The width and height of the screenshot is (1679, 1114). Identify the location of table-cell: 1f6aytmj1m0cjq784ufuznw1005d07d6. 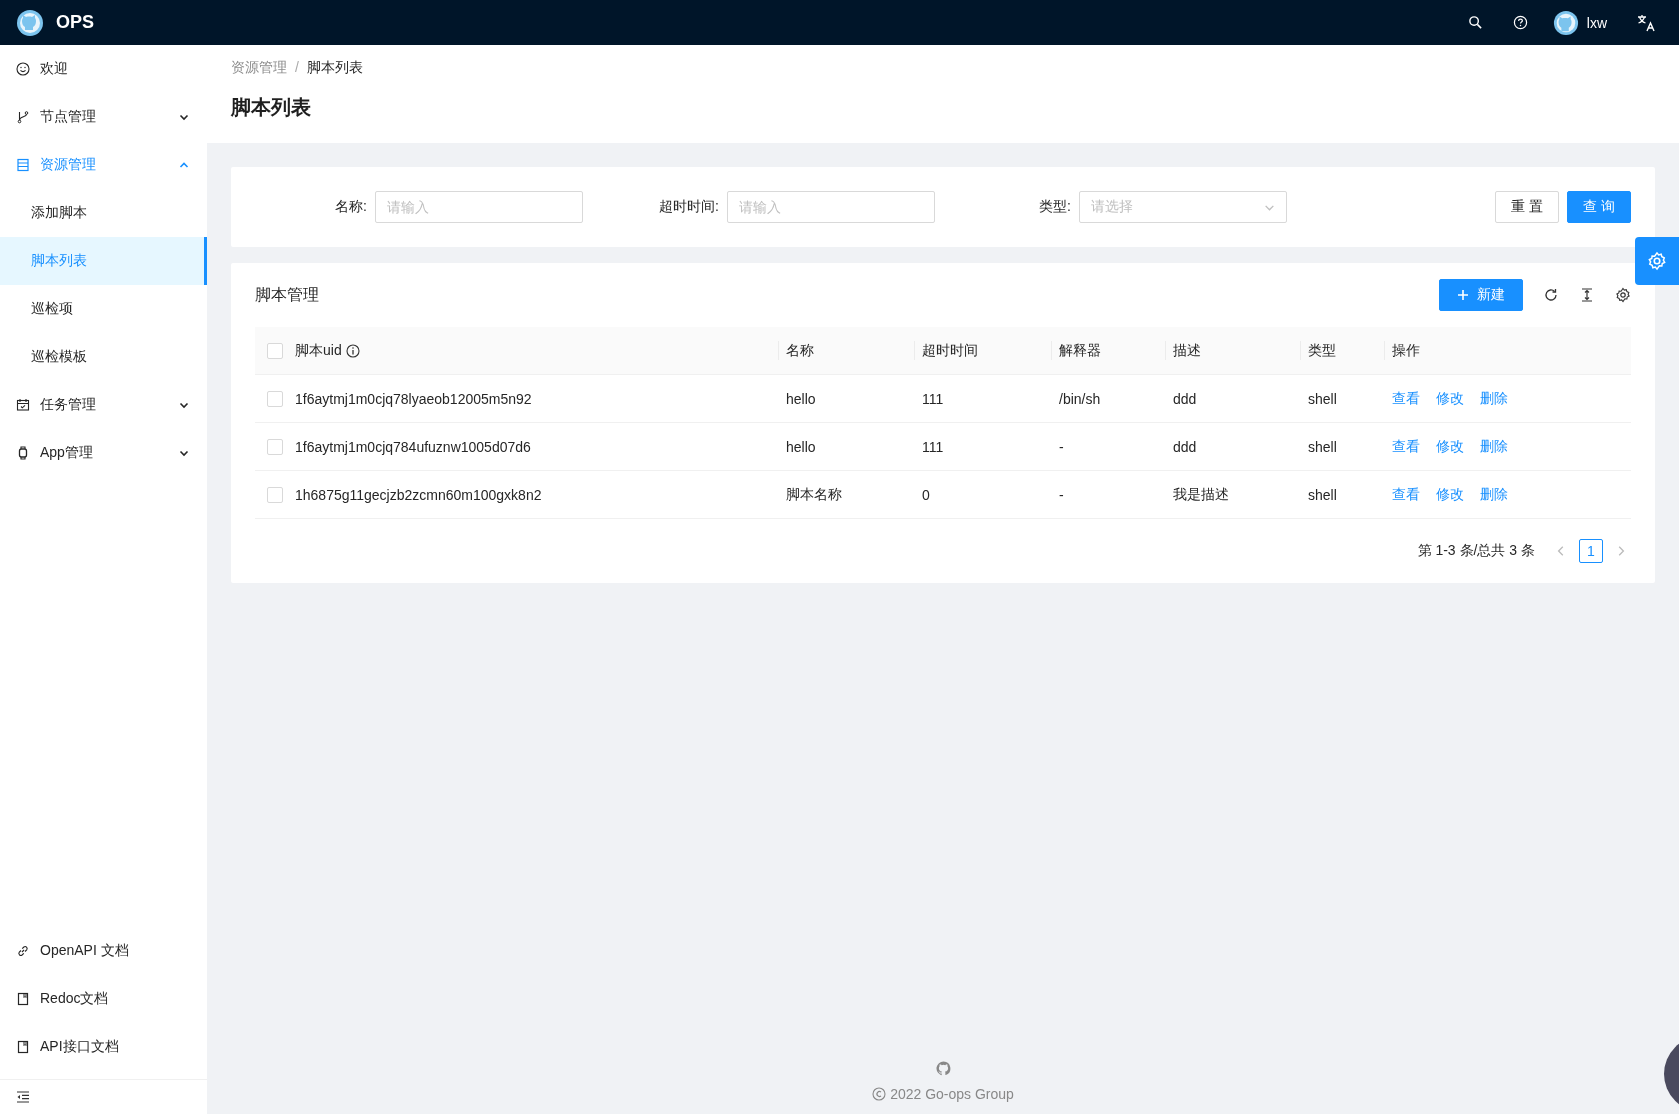
(413, 446).